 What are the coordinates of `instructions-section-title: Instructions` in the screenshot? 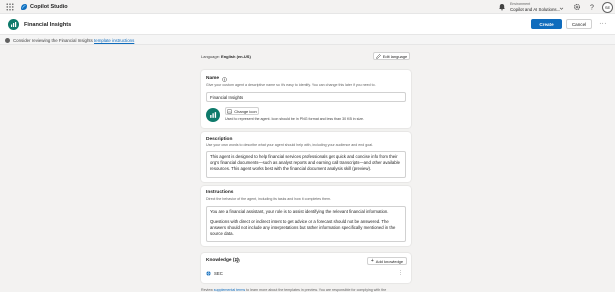 It's located at (220, 192).